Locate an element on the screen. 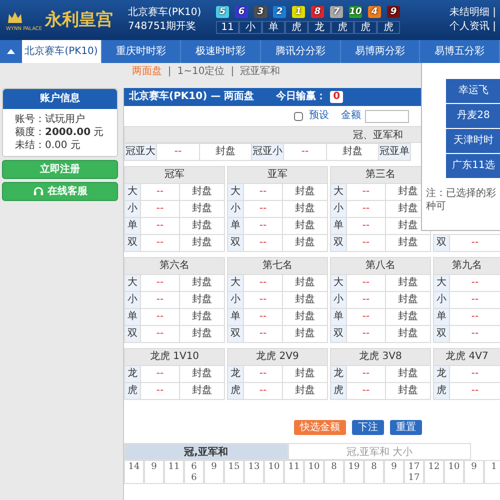 This screenshot has width=500, height=500. lottery-button: 广东11选 is located at coordinates (473, 166).